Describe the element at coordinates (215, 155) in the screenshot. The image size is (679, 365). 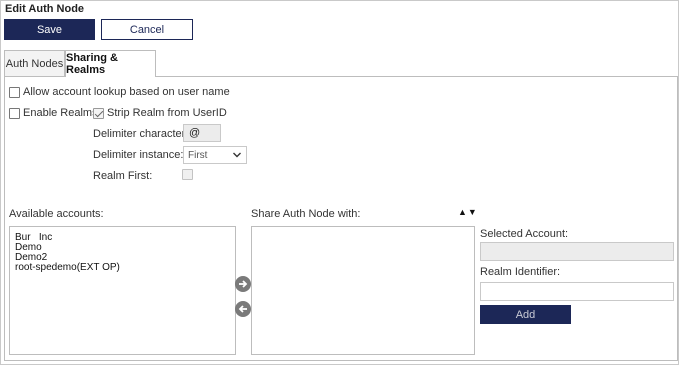
I see `delimiter-instance-select: First` at that location.